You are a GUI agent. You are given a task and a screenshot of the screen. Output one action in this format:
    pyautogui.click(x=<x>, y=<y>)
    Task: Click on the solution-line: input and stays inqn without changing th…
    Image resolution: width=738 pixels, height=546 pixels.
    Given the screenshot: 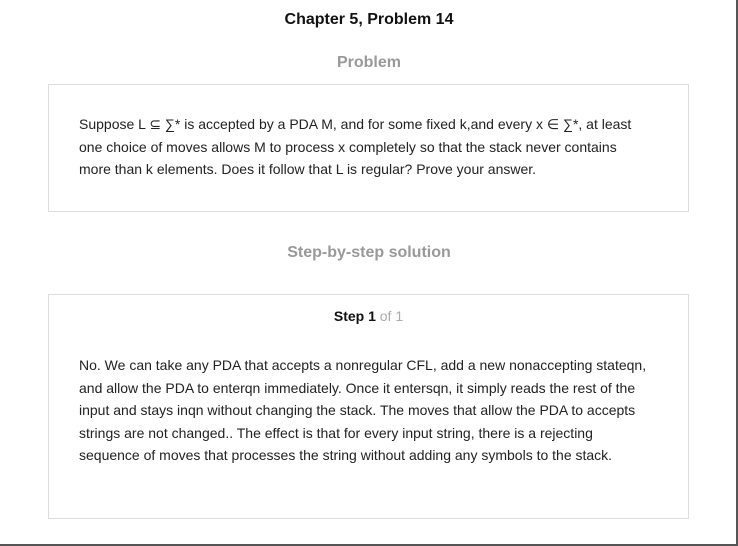 What is the action you would take?
    pyautogui.click(x=357, y=410)
    